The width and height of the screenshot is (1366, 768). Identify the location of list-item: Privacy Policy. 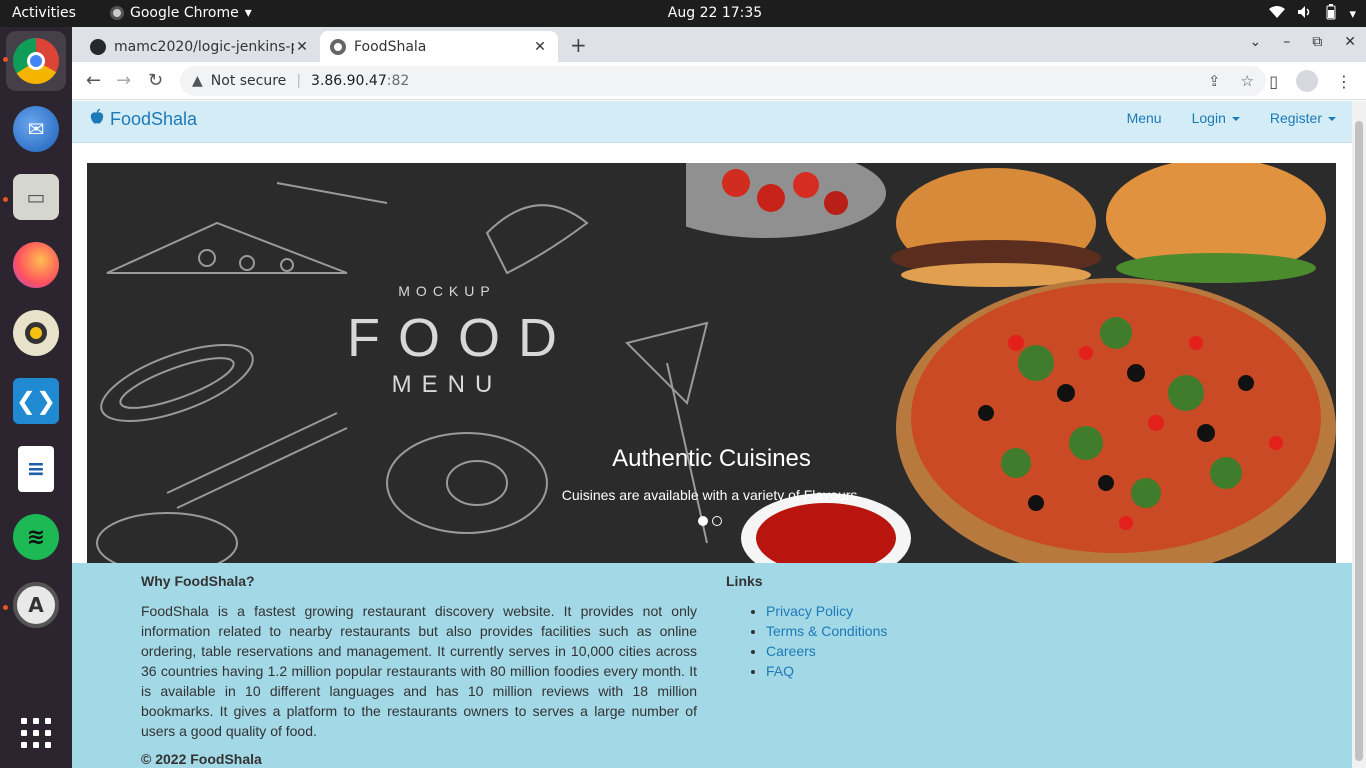
(826, 611).